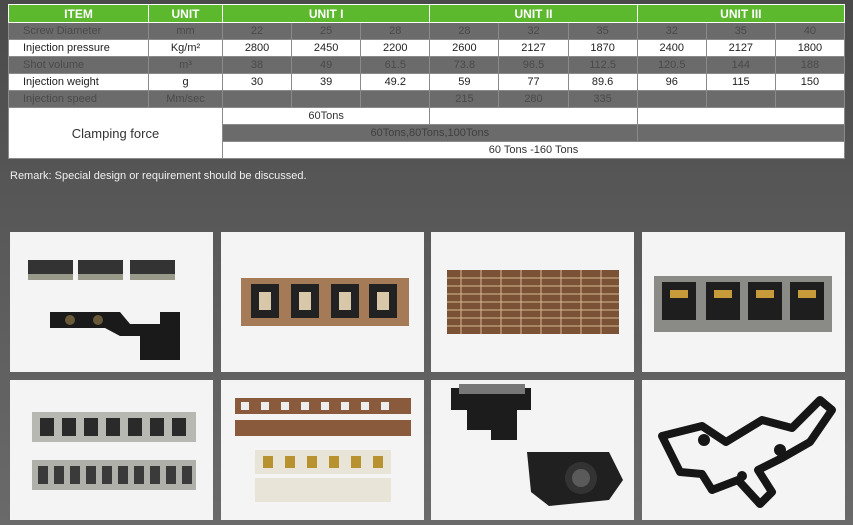 The width and height of the screenshot is (853, 525). Describe the element at coordinates (325, 302) in the screenshot. I see `terminal-frame-brown-image` at that location.